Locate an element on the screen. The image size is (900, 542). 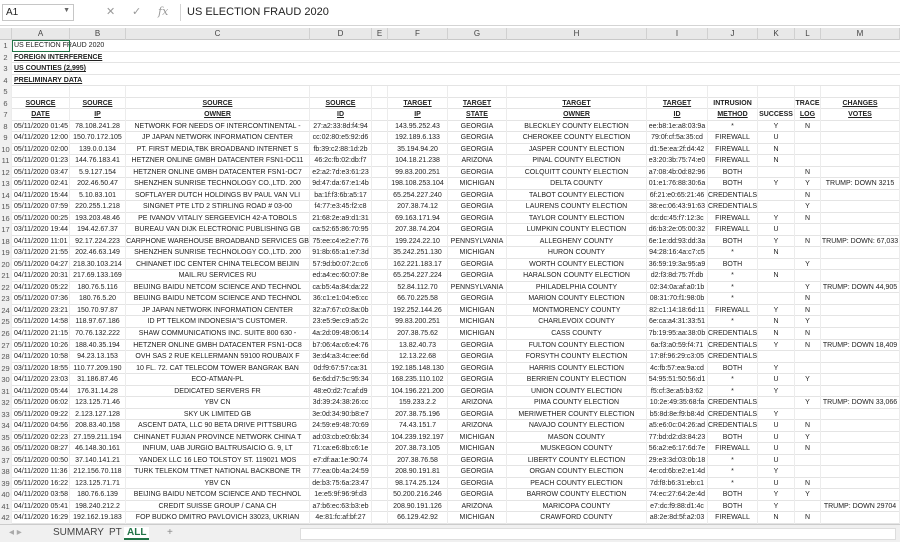
cell: 04/11/2020 11:01 is located at coordinates (41, 241).